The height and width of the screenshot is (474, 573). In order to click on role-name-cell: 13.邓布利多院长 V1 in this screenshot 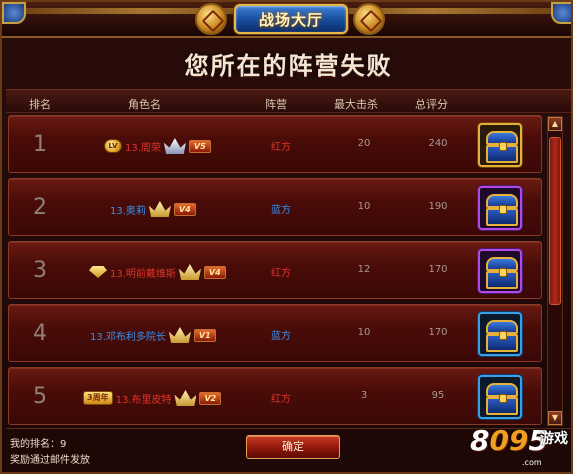, I will do `click(153, 335)`.